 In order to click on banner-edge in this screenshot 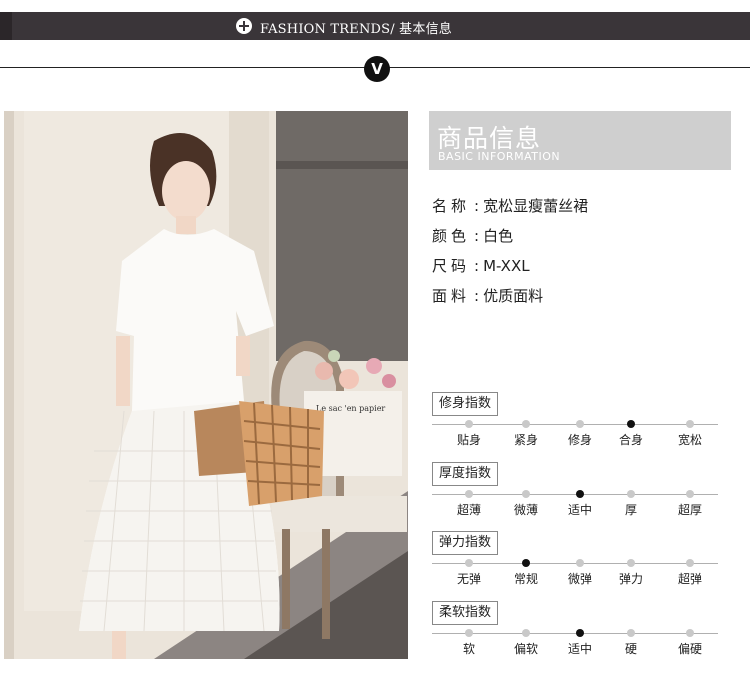, I will do `click(6, 26)`.